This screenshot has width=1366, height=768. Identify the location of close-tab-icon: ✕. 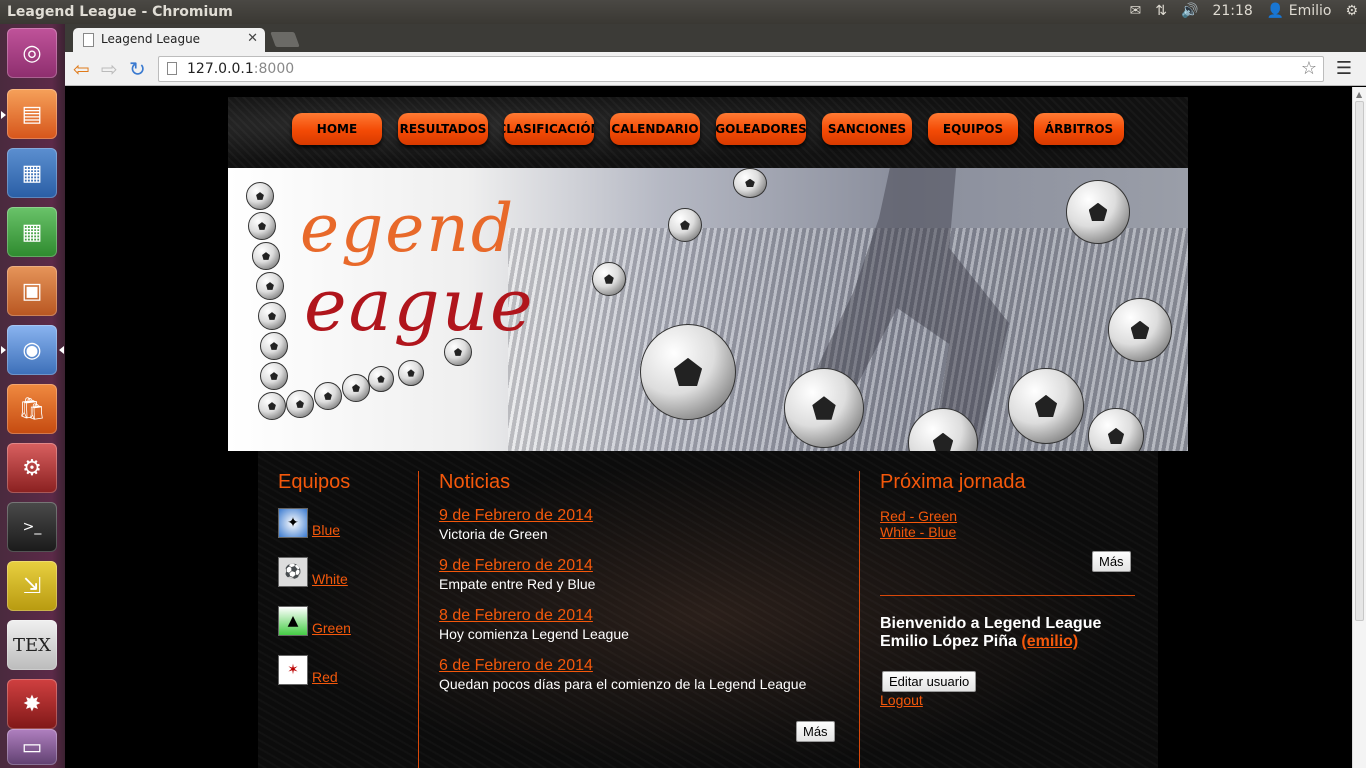
(252, 38).